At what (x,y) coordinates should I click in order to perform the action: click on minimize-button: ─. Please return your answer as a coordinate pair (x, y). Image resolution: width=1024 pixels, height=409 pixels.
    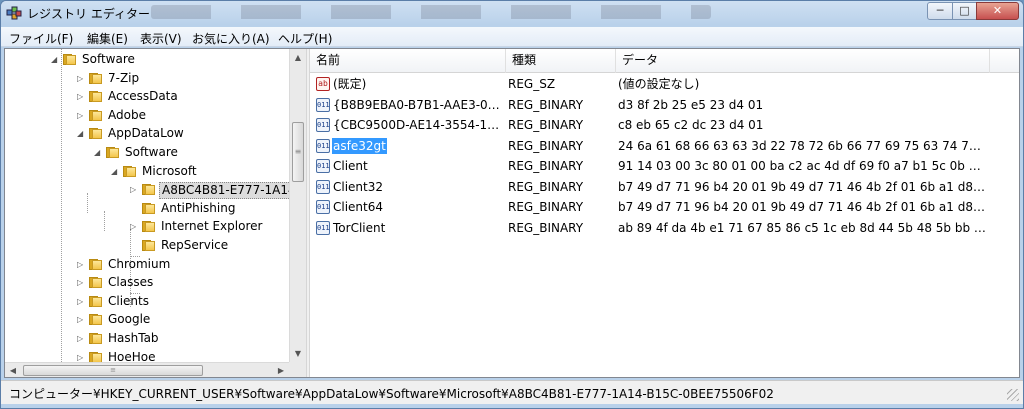
    Looking at the image, I should click on (940, 11).